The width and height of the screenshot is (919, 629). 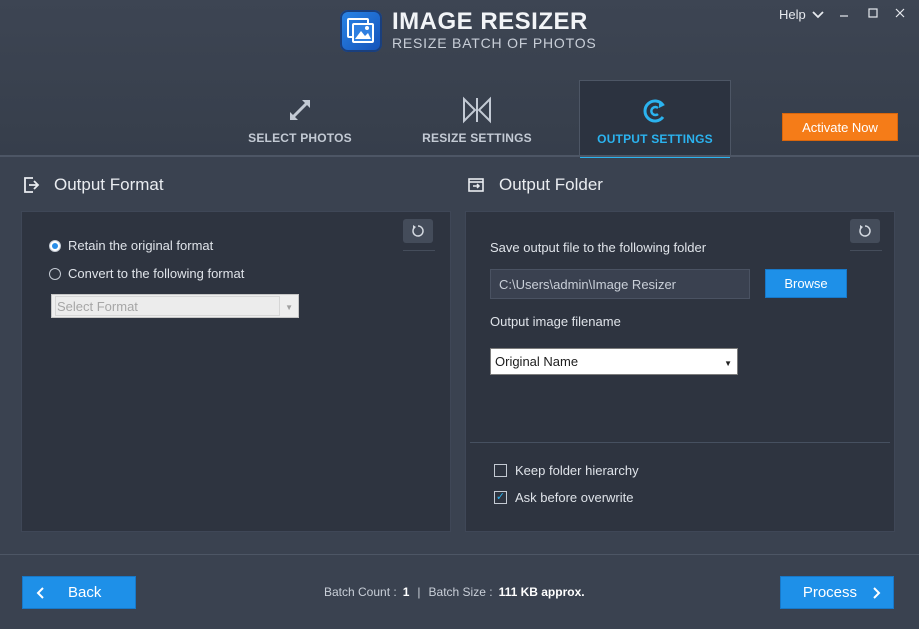 I want to click on back-button: Back, so click(x=79, y=592).